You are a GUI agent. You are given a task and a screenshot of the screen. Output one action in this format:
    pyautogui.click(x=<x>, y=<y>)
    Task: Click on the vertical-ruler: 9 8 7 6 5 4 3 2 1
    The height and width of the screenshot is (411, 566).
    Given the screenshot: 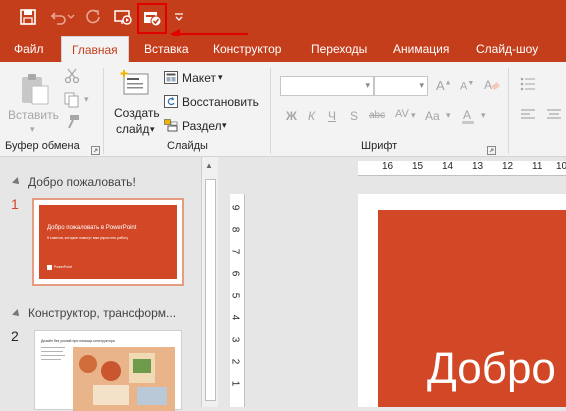 What is the action you would take?
    pyautogui.click(x=237, y=300)
    